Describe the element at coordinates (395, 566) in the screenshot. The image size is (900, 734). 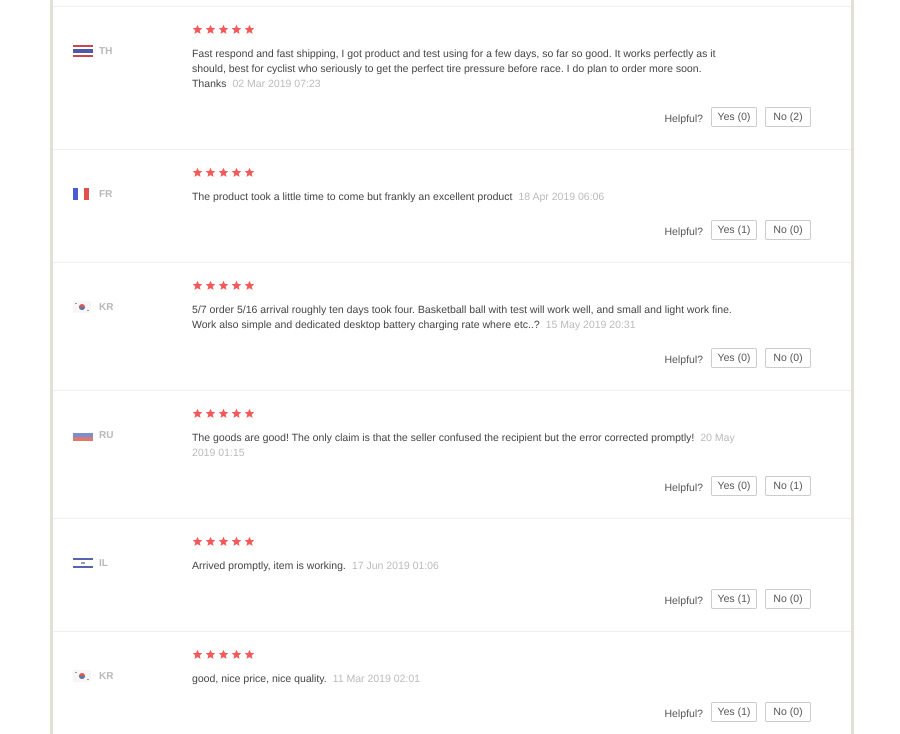
I see `review-date: 17 Jun 2019 01:06` at that location.